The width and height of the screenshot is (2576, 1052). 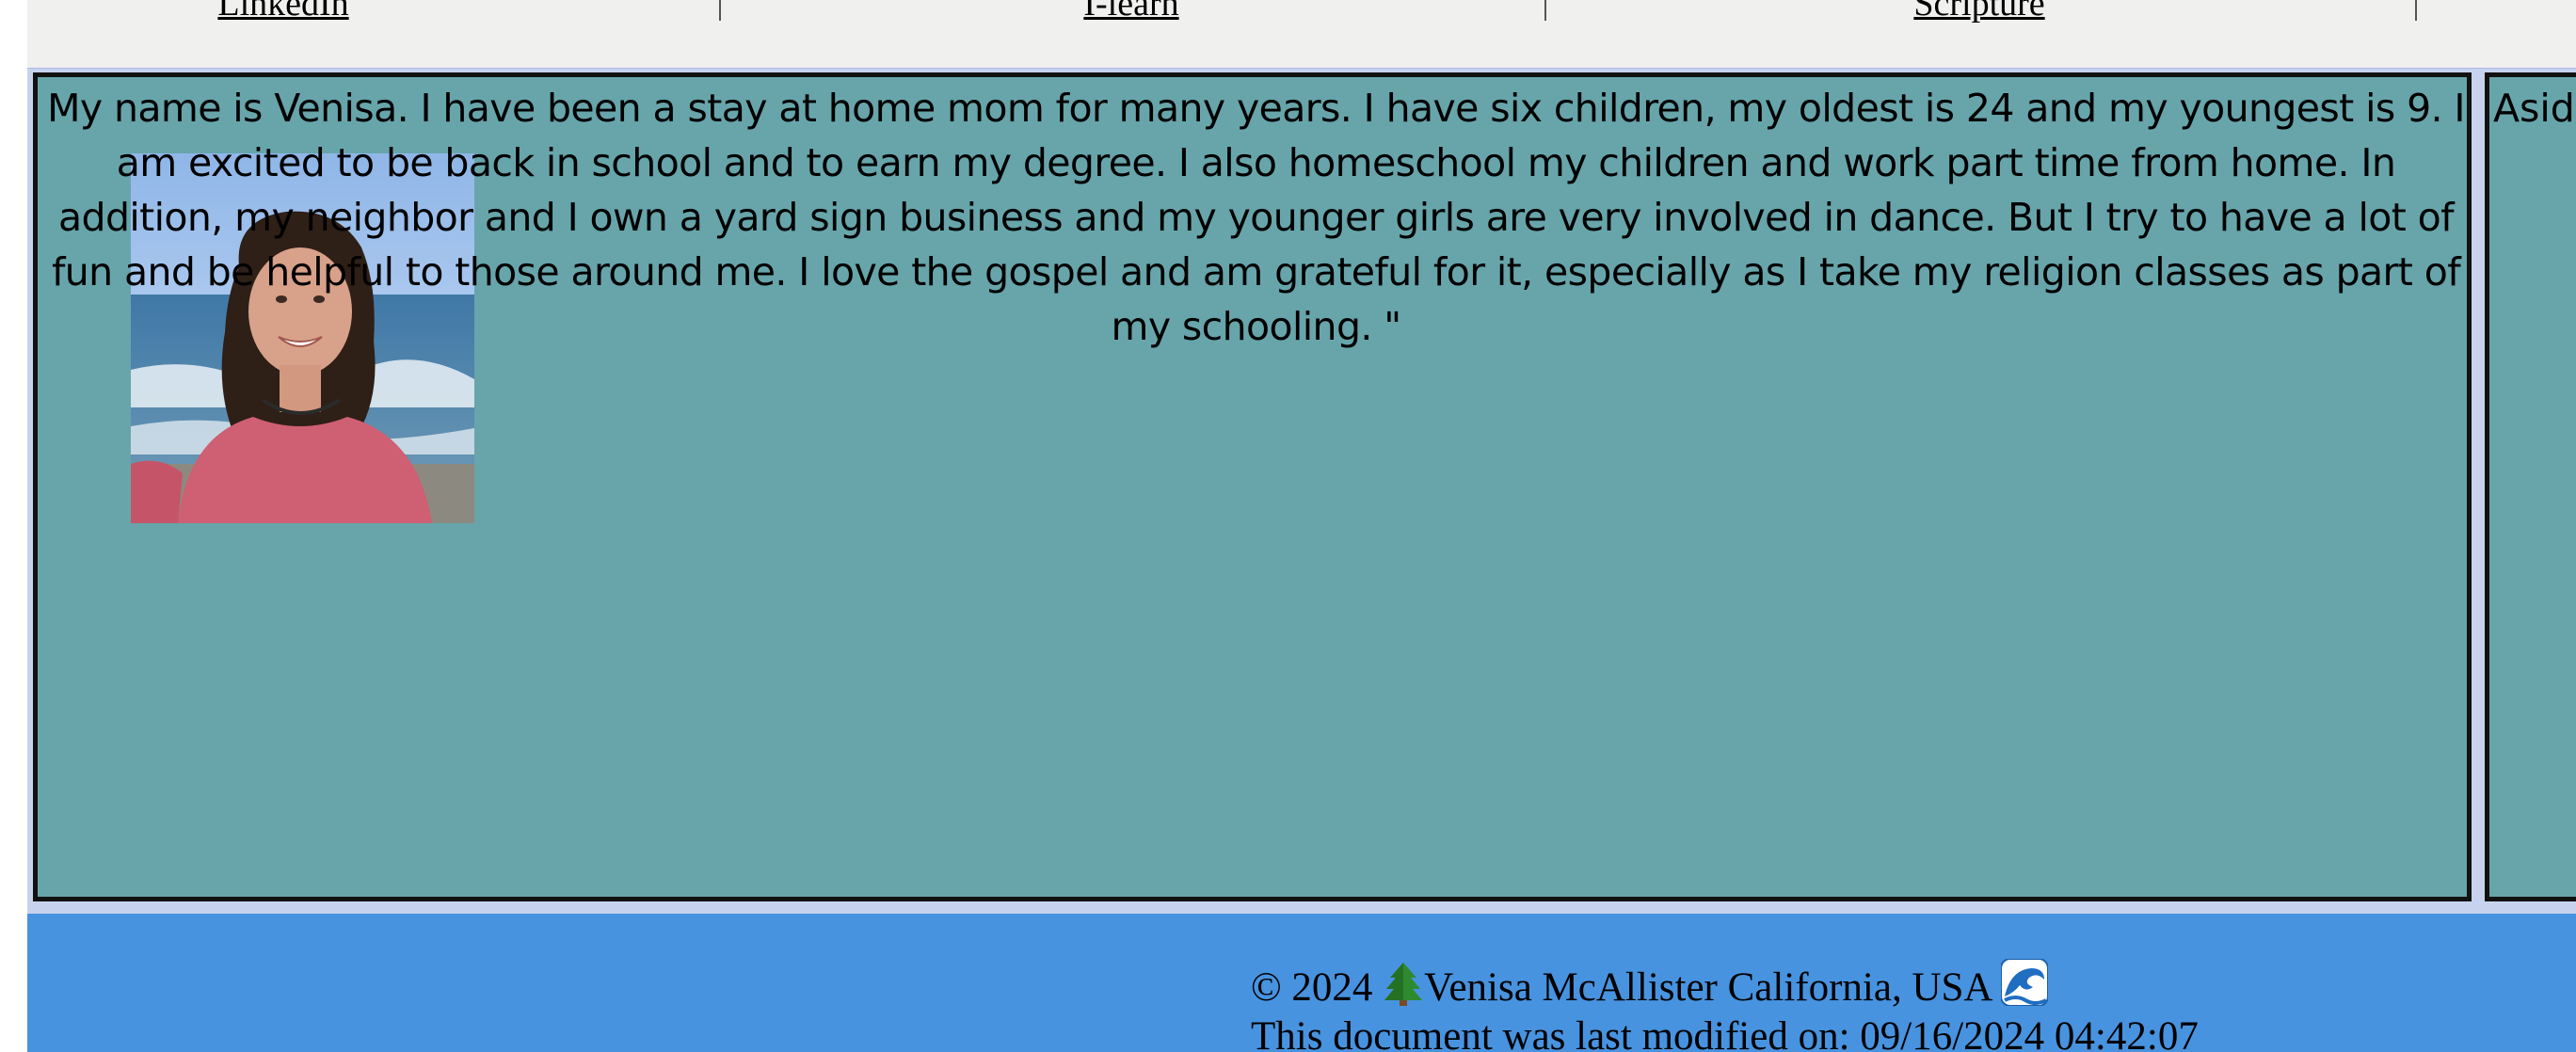 I want to click on aside-label: Aside, so click(x=2534, y=108).